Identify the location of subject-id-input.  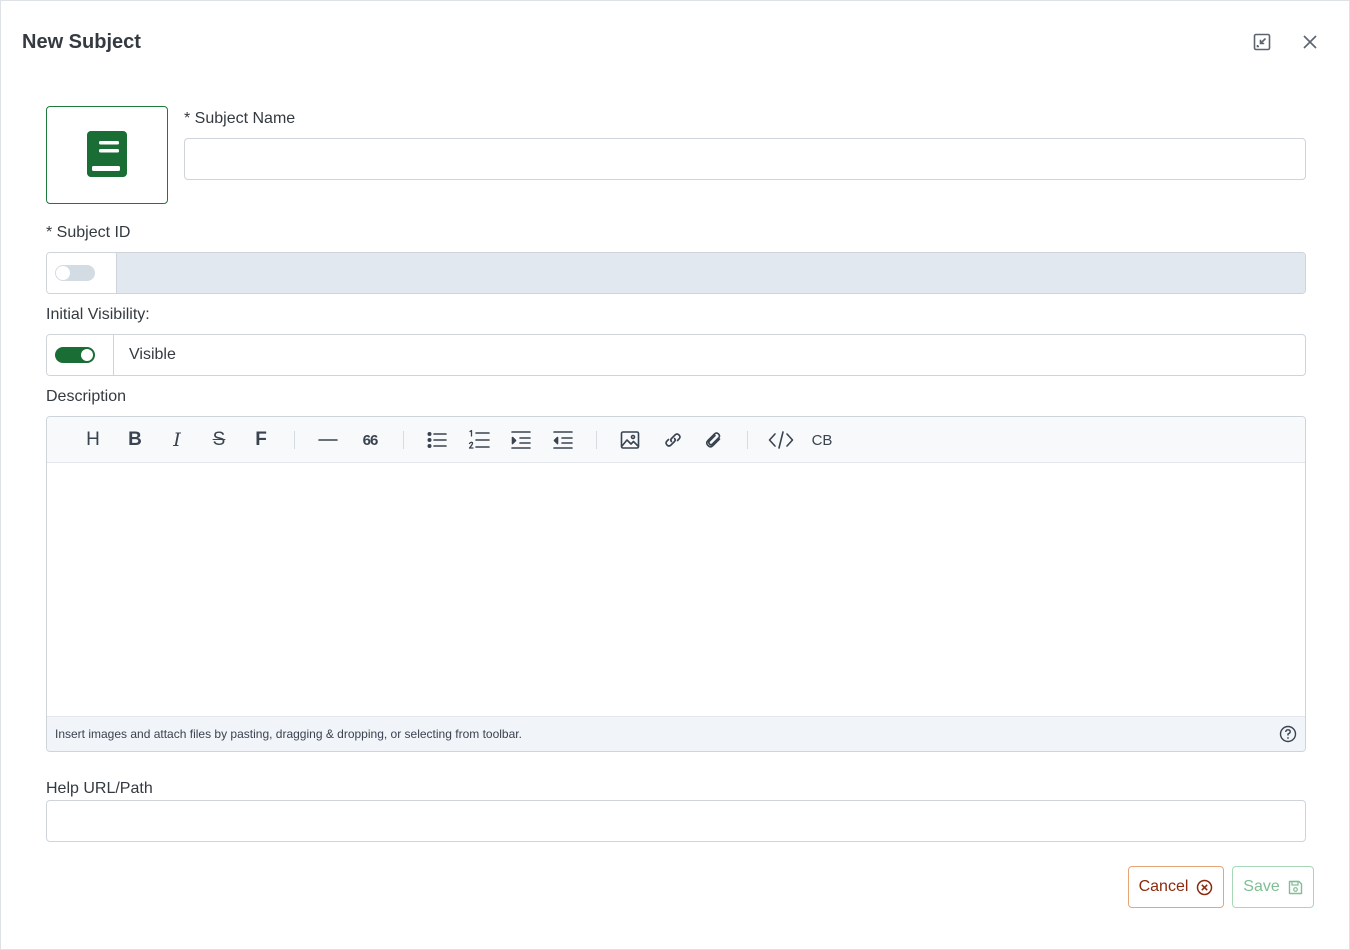
(711, 273).